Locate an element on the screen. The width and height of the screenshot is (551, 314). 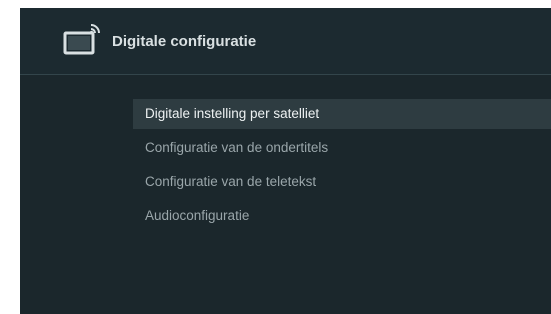
page-title: Digitale configuratie is located at coordinates (184, 41).